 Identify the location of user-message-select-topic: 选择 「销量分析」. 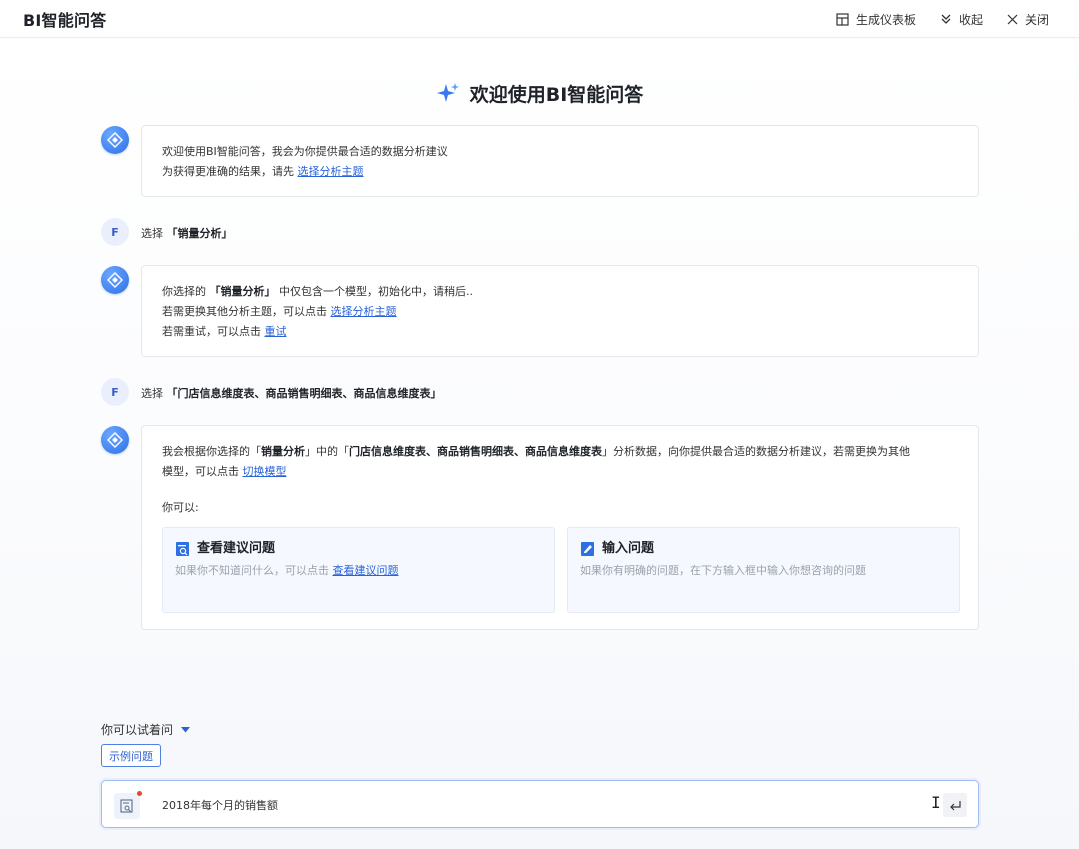
(187, 233).